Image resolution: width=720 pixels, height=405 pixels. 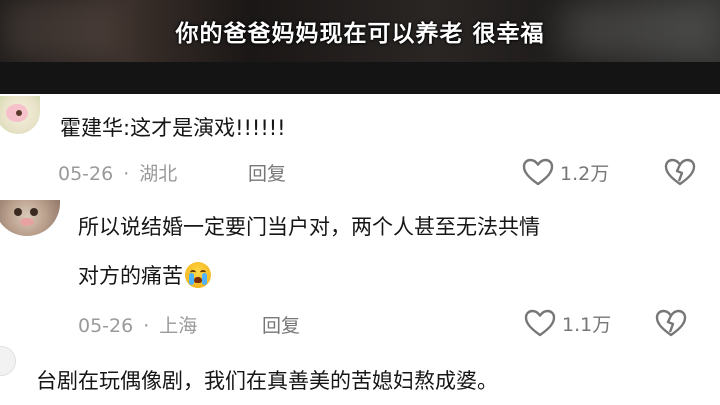 What do you see at coordinates (585, 173) in the screenshot?
I see `like-count: 1.2万` at bounding box center [585, 173].